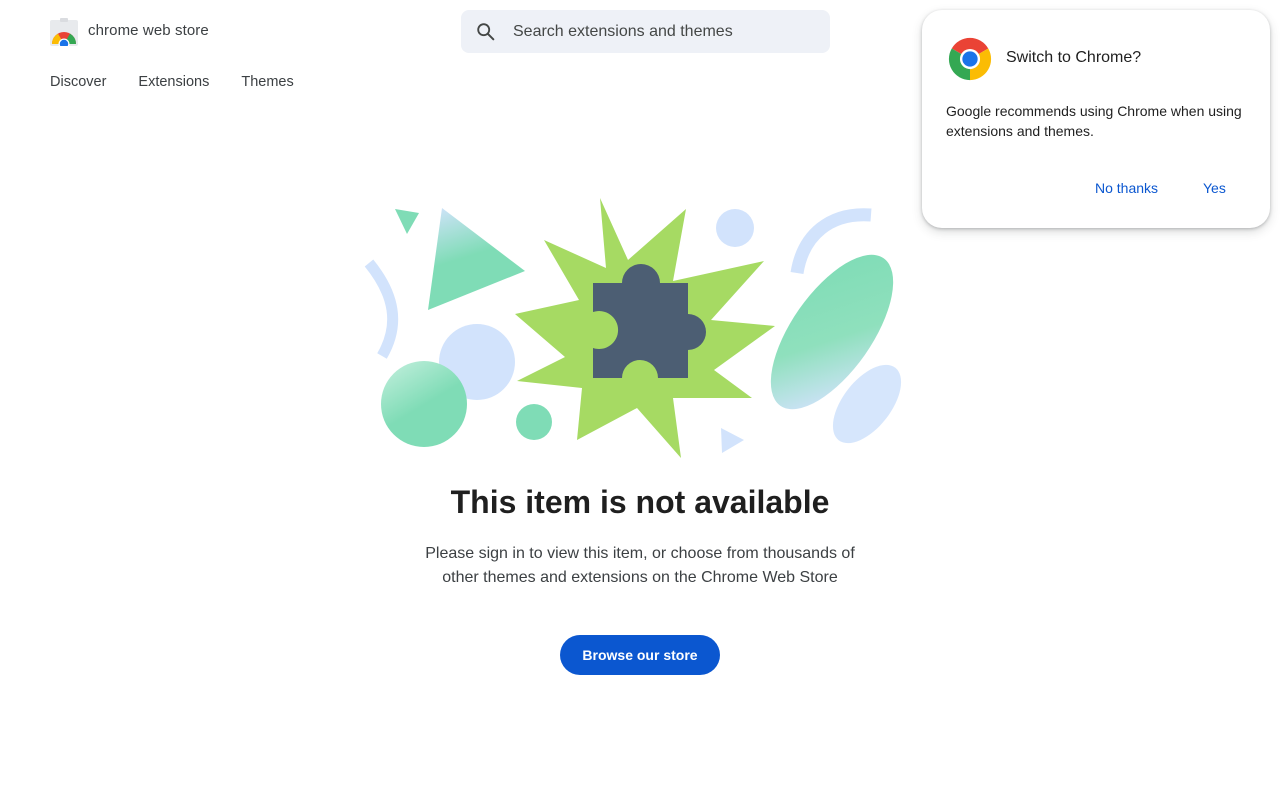 This screenshot has height=800, width=1280. What do you see at coordinates (735, 228) in the screenshot?
I see `top-right-circle-shape` at bounding box center [735, 228].